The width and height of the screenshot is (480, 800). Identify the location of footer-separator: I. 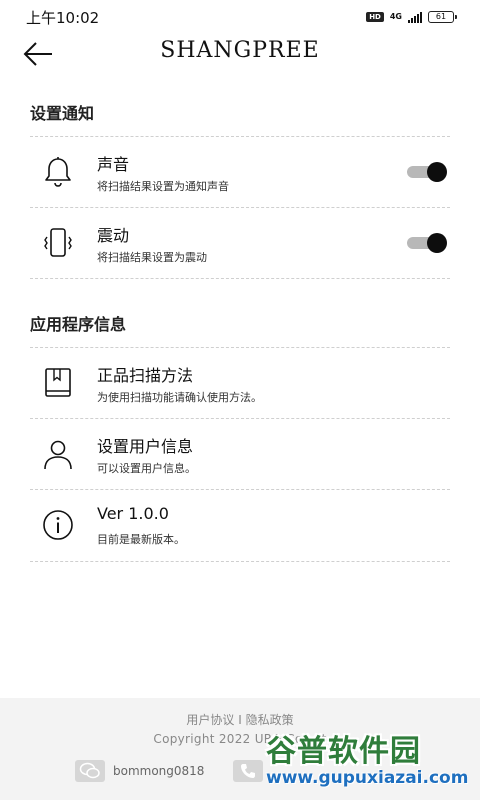
(240, 720).